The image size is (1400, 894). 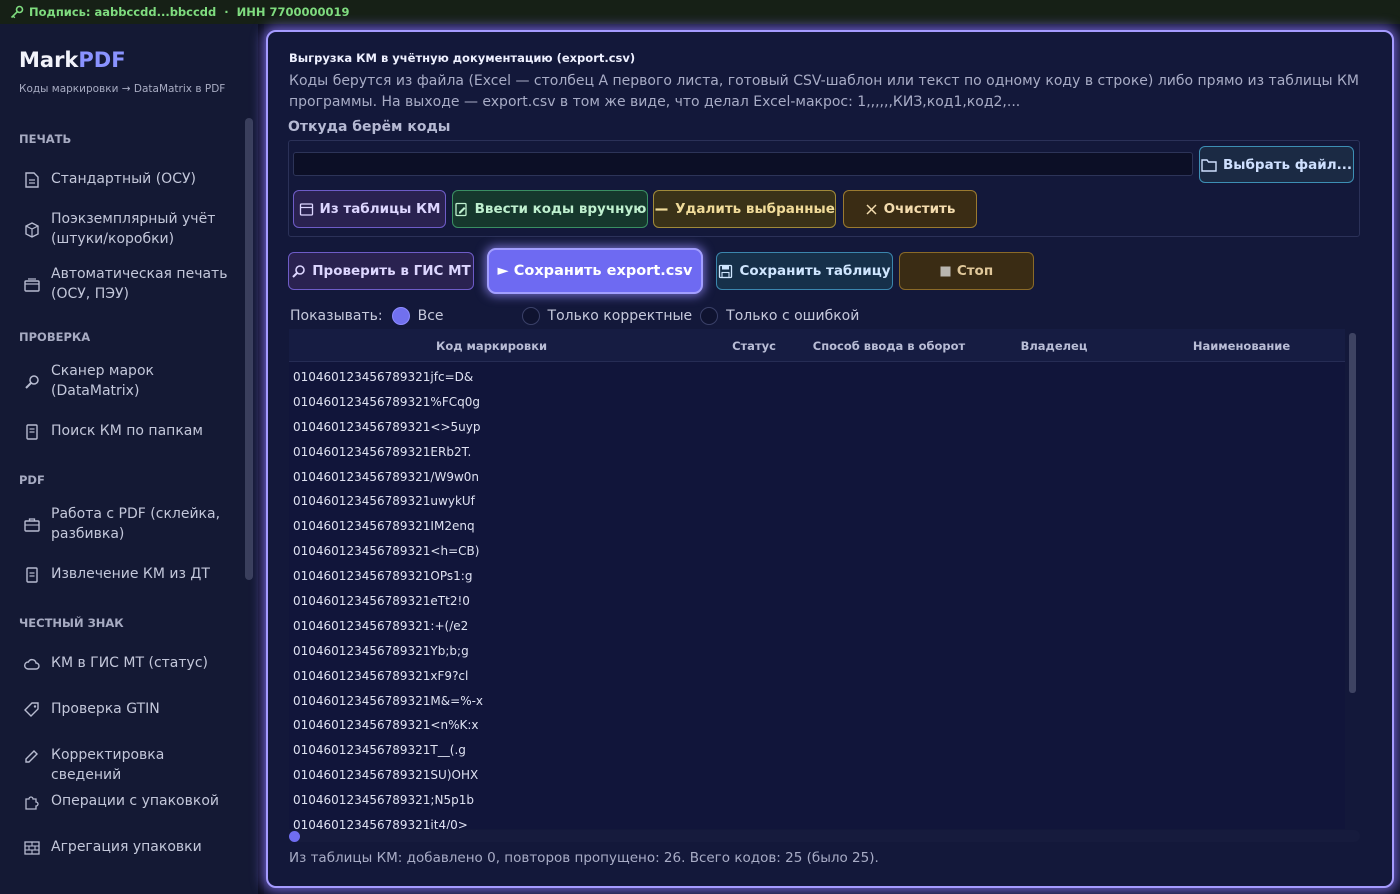 What do you see at coordinates (388, 775) in the screenshot?
I see `table-row: 010460123456789321SU)OHX` at bounding box center [388, 775].